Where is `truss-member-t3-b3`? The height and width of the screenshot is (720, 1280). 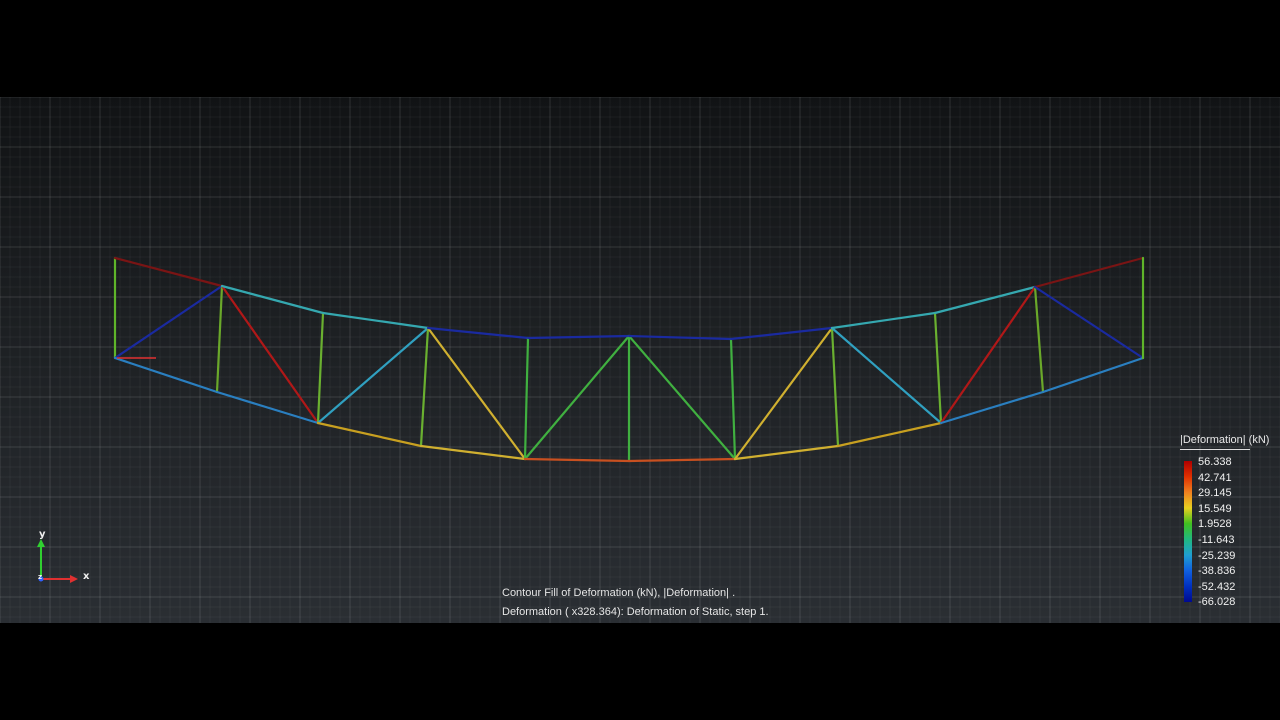 truss-member-t3-b3 is located at coordinates (424, 387).